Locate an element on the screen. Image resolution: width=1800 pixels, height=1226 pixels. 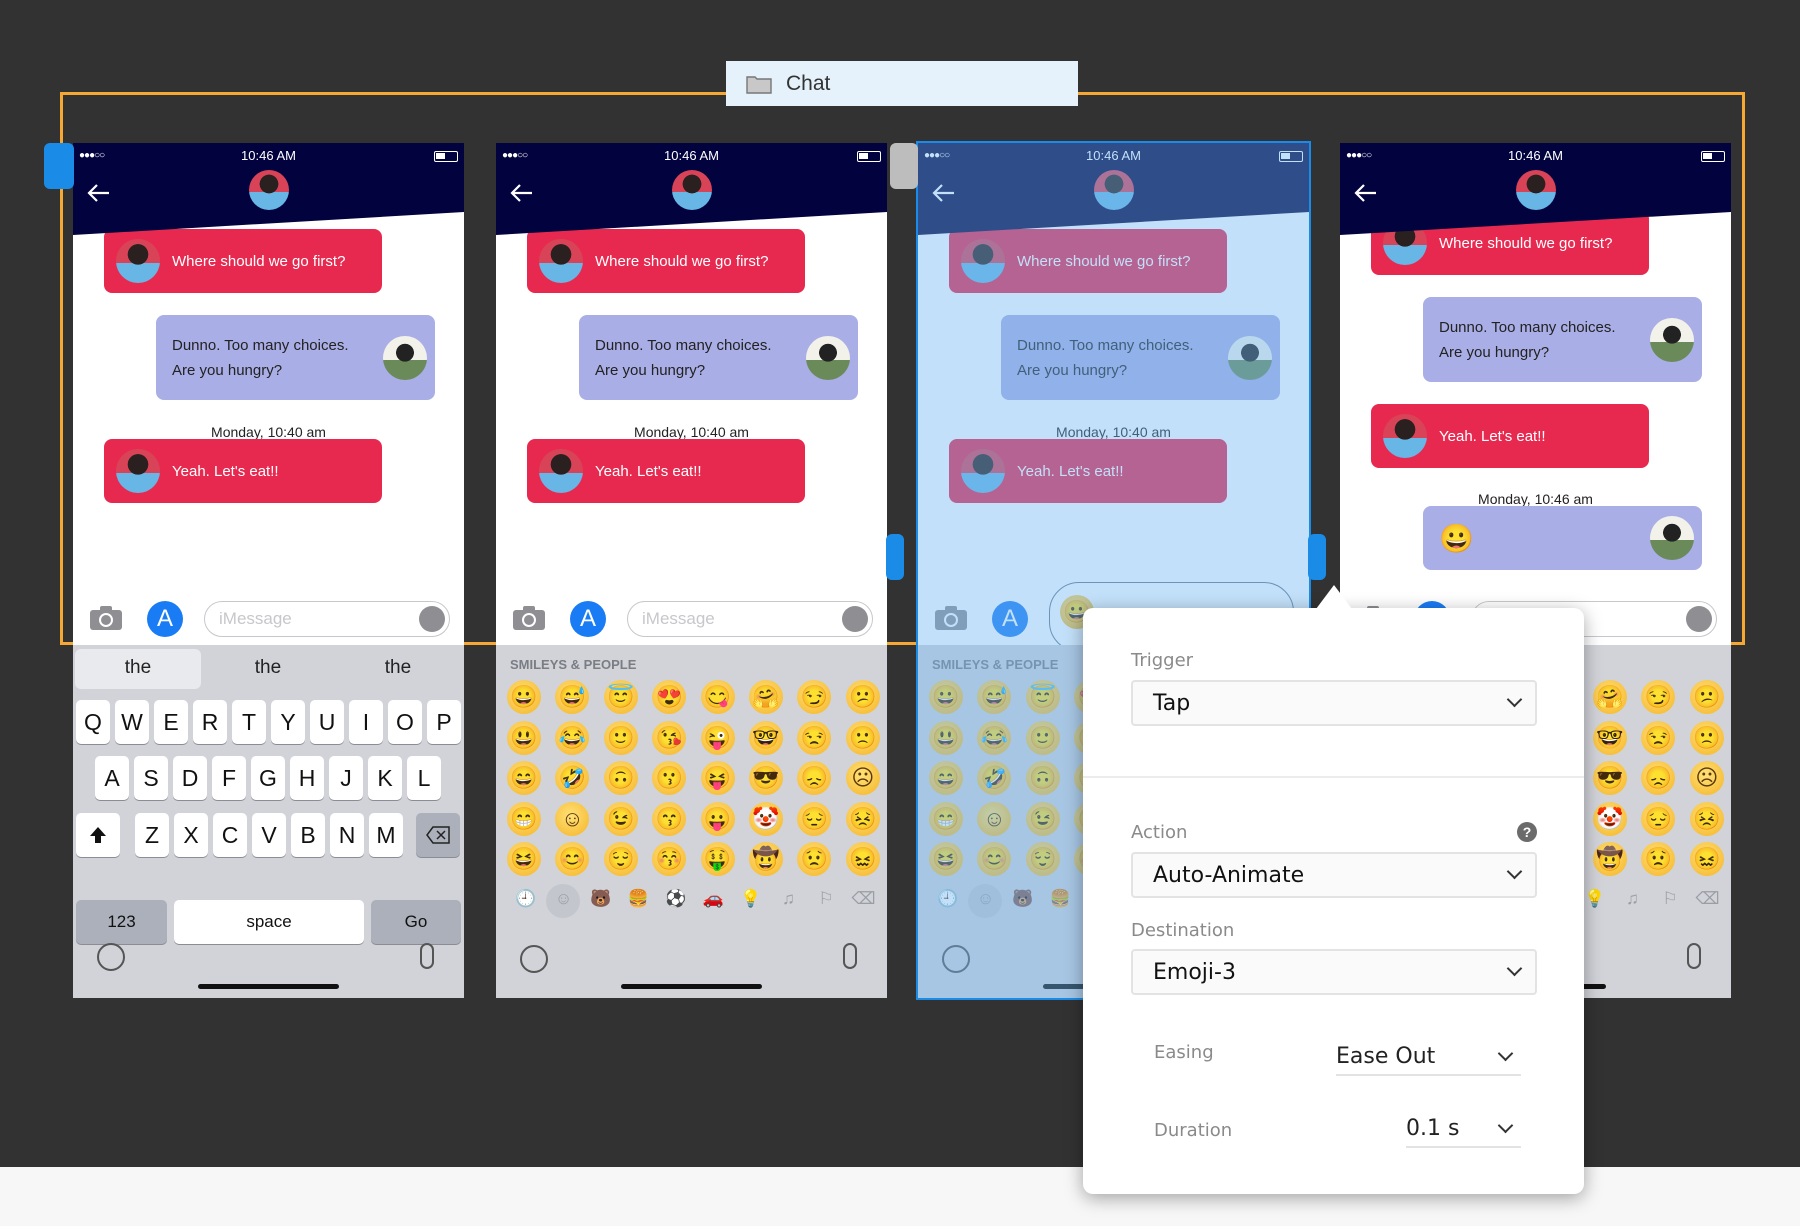
emoji-key: 😗 is located at coordinates (669, 778).